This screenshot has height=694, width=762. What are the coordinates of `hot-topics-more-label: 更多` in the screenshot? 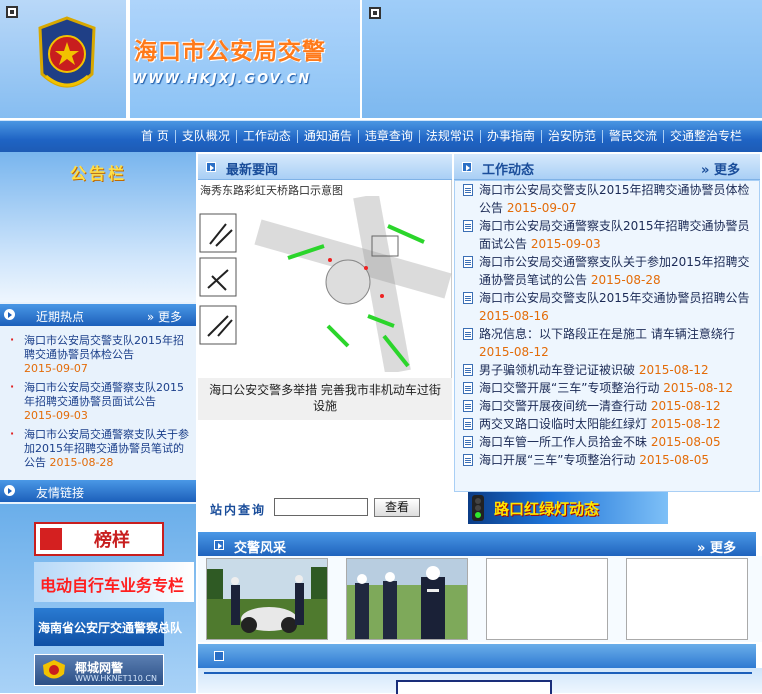 It's located at (170, 317).